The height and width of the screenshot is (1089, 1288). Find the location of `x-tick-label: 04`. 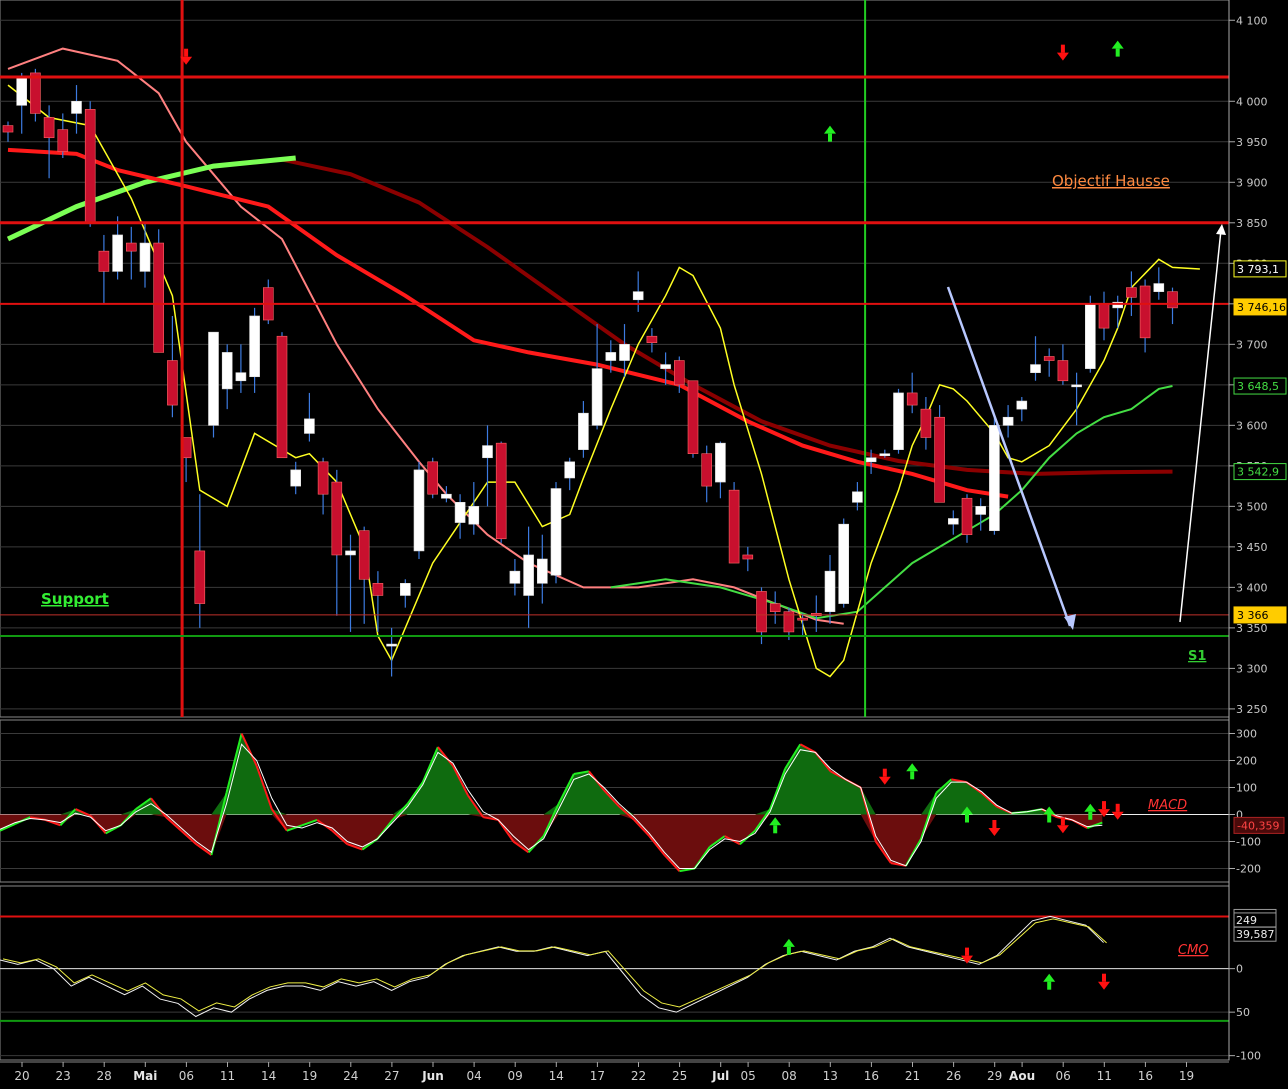

x-tick-label: 04 is located at coordinates (473, 1076).